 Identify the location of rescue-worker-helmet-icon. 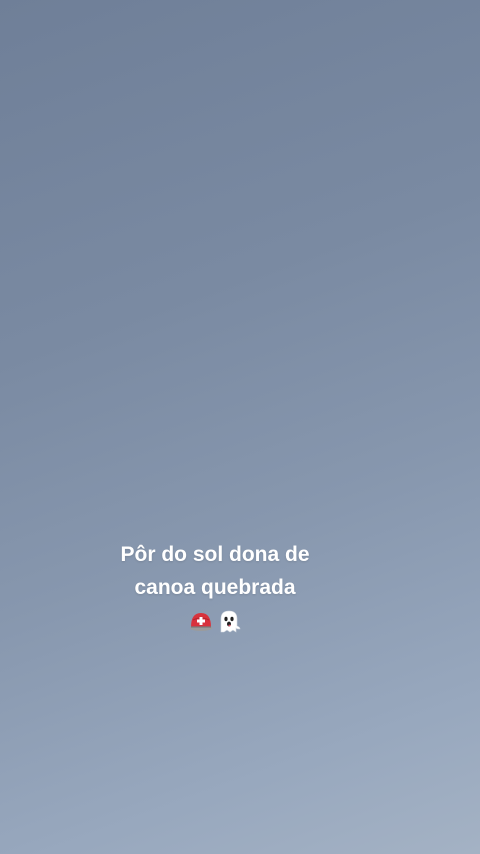
(201, 622).